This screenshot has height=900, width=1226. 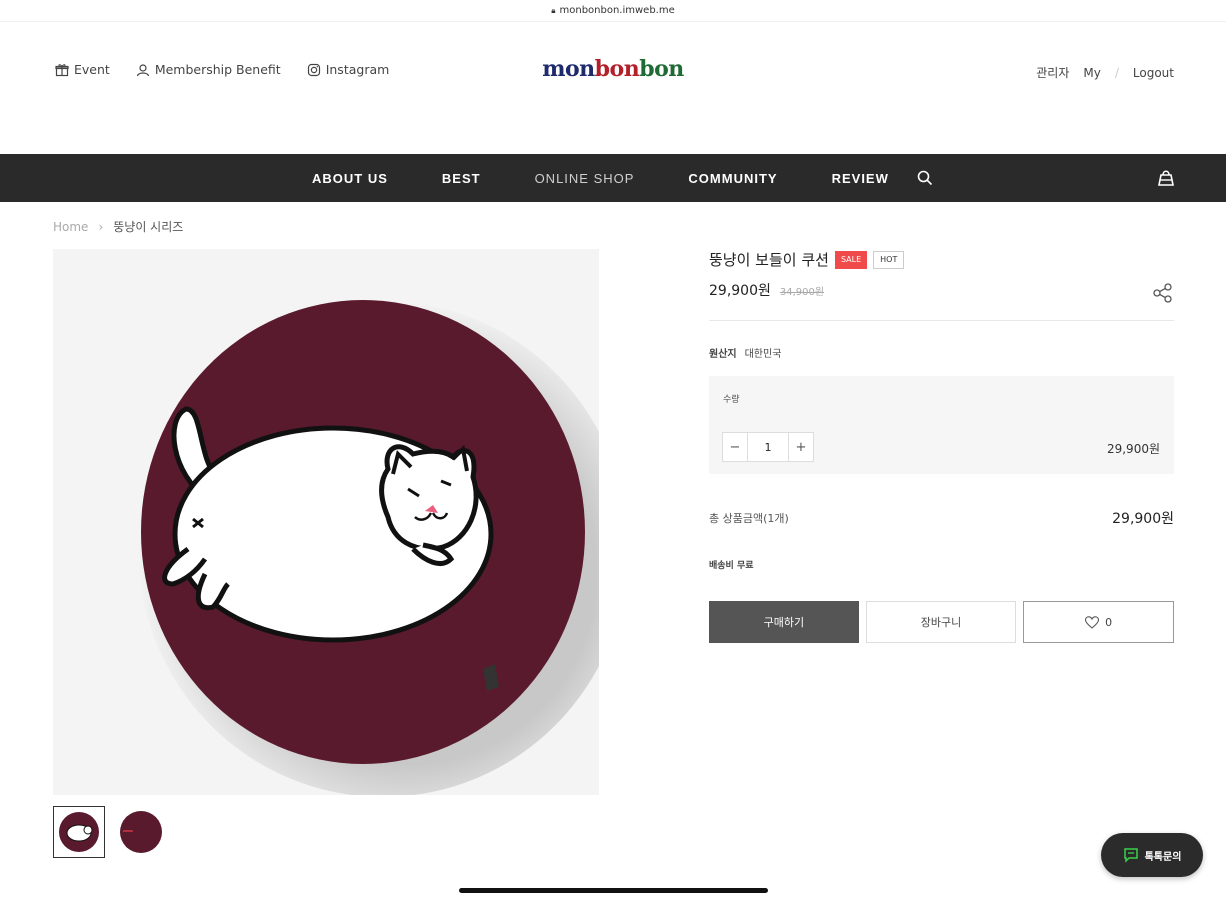 I want to click on origin-value: 대한민국, so click(x=763, y=354).